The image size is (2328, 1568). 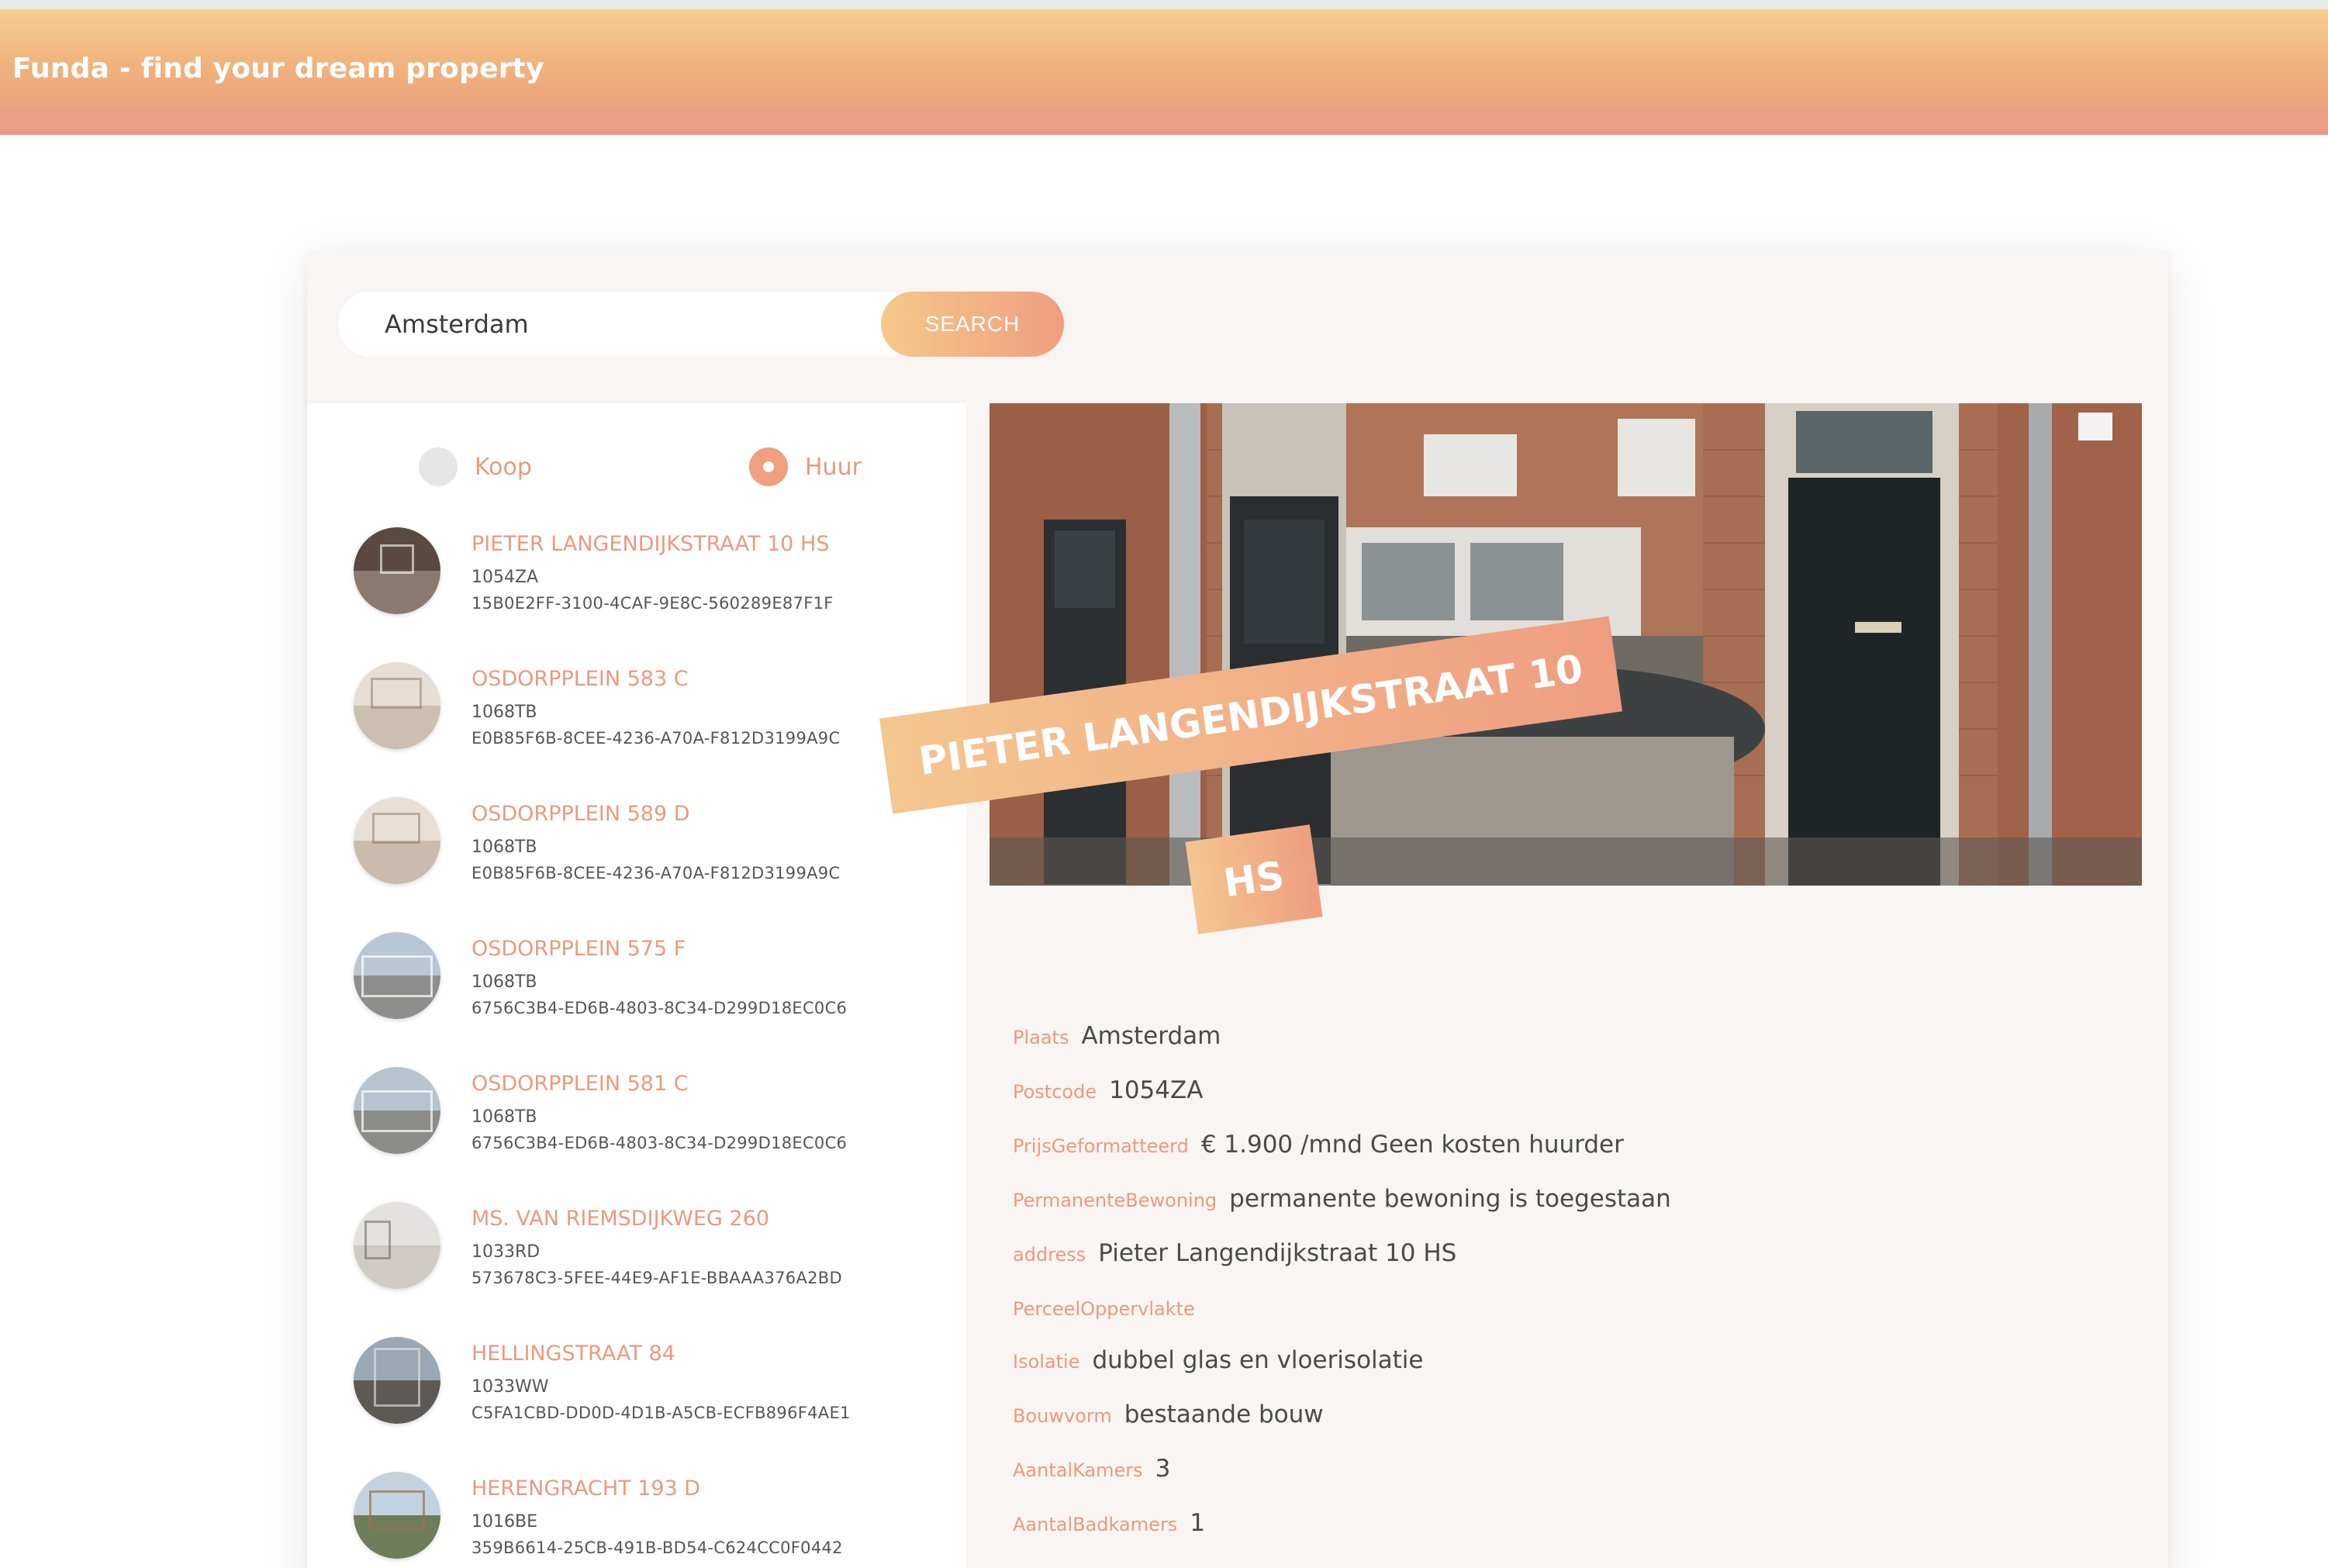 What do you see at coordinates (580, 814) in the screenshot?
I see `listing-title: OSDORPPLEIN 589 D` at bounding box center [580, 814].